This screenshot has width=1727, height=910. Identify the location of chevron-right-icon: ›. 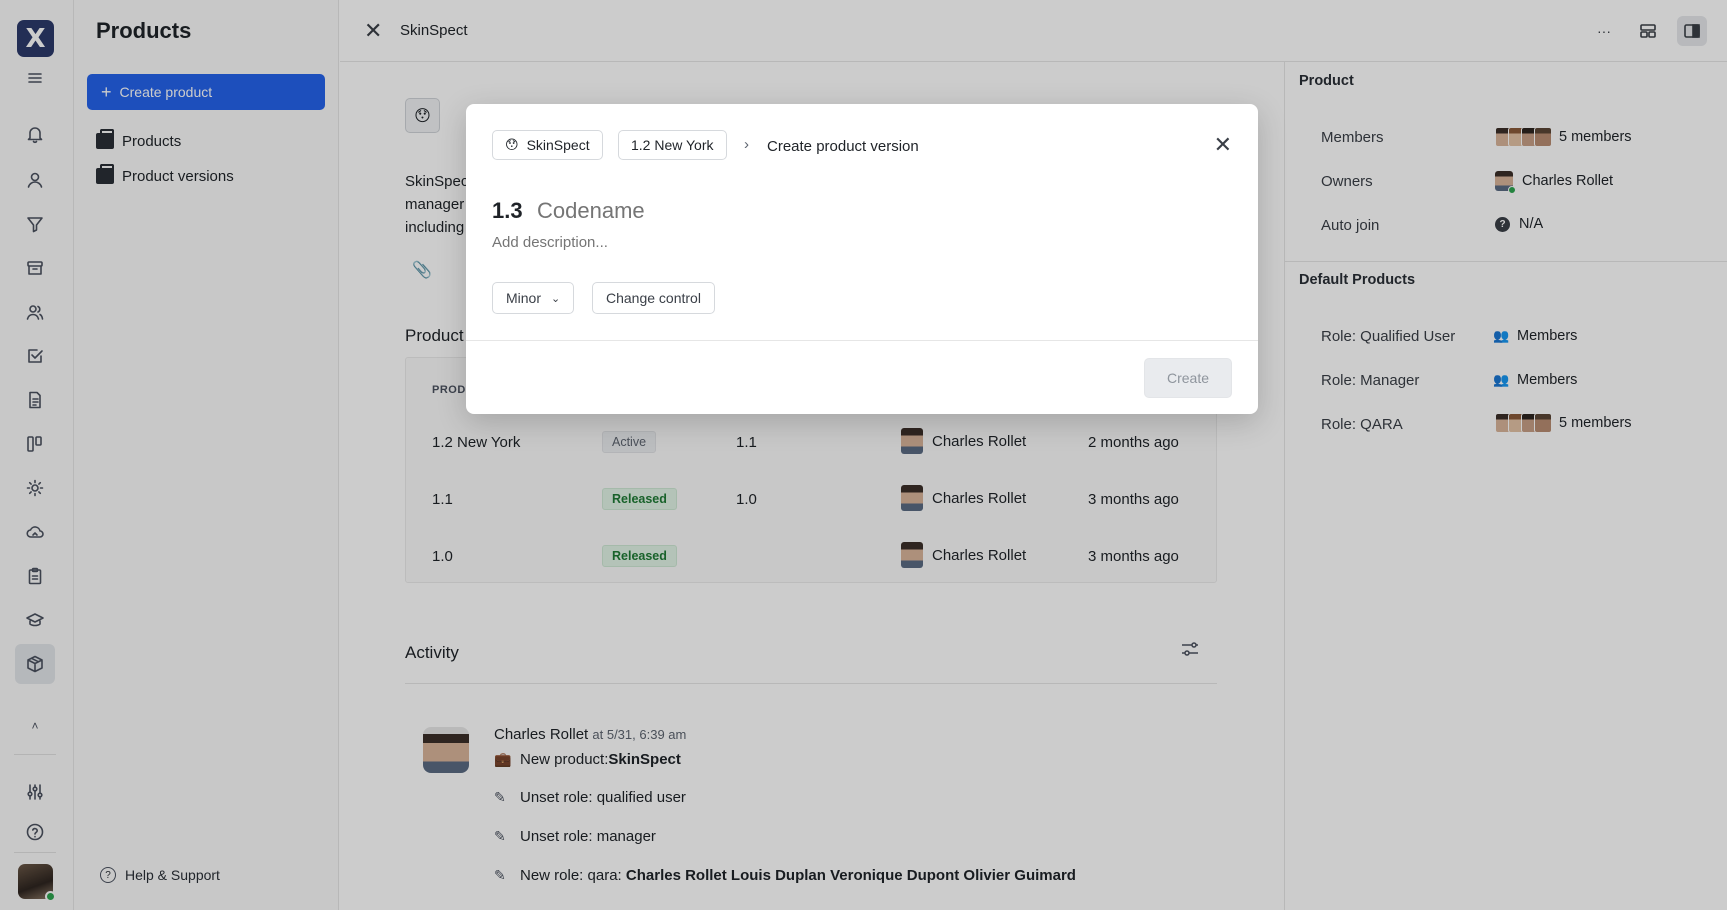
(746, 144).